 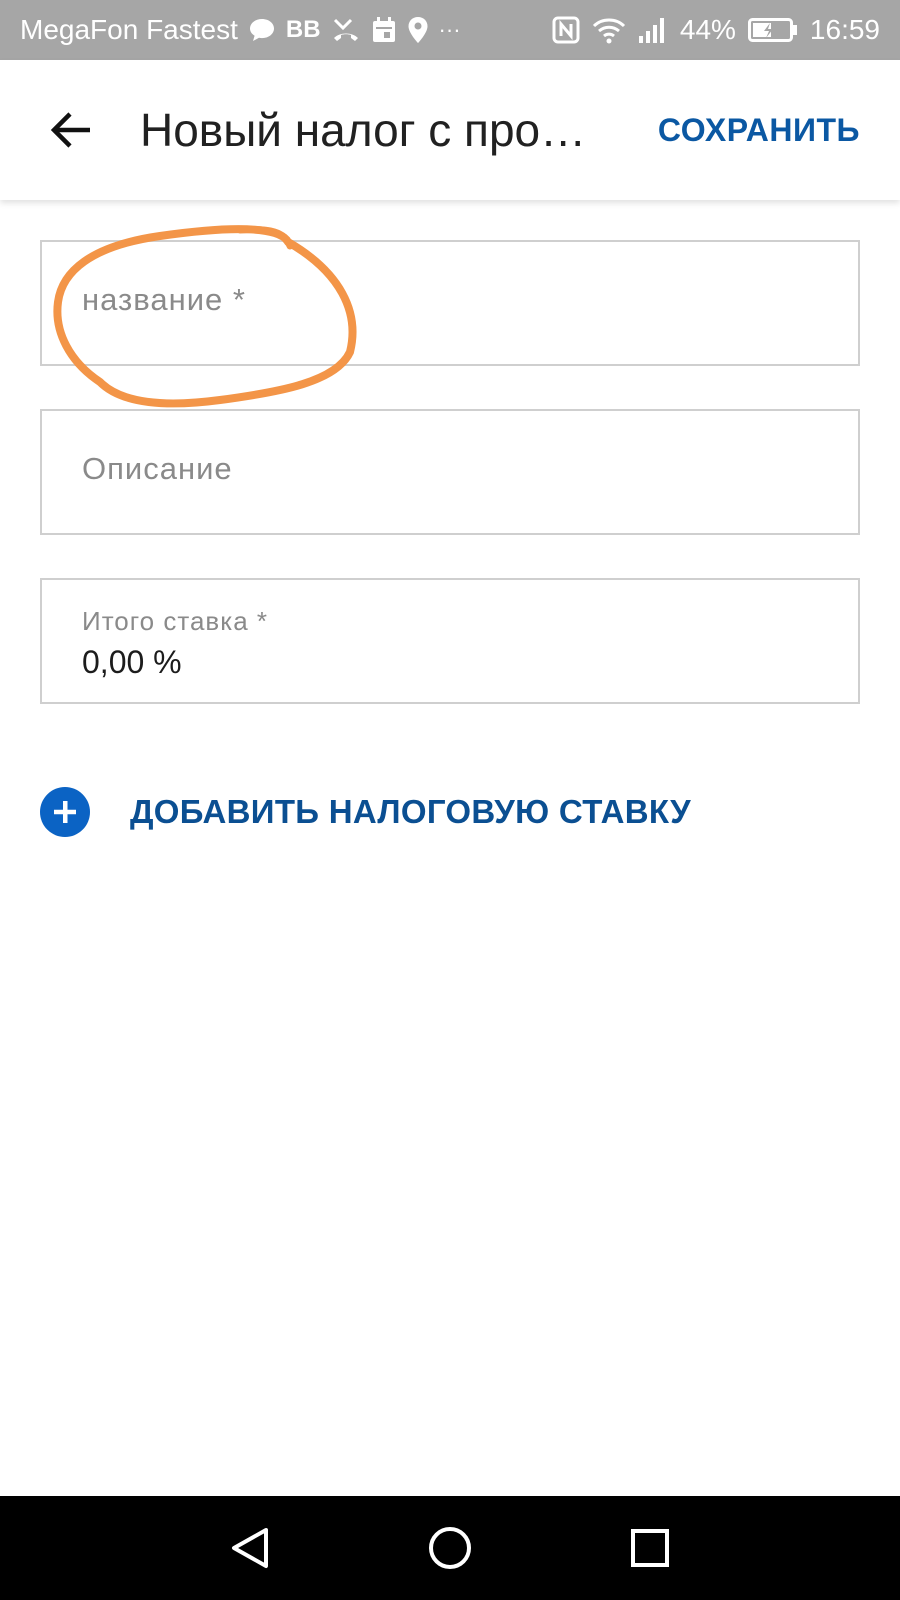 I want to click on total-rate-value: 0,00 %, so click(x=132, y=662).